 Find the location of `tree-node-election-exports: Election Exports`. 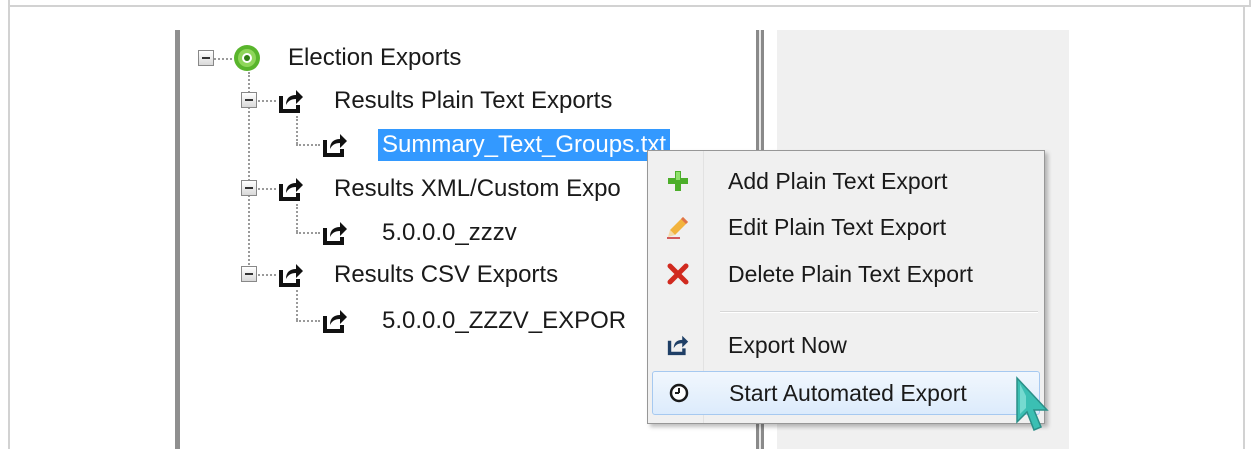

tree-node-election-exports: Election Exports is located at coordinates (348, 58).